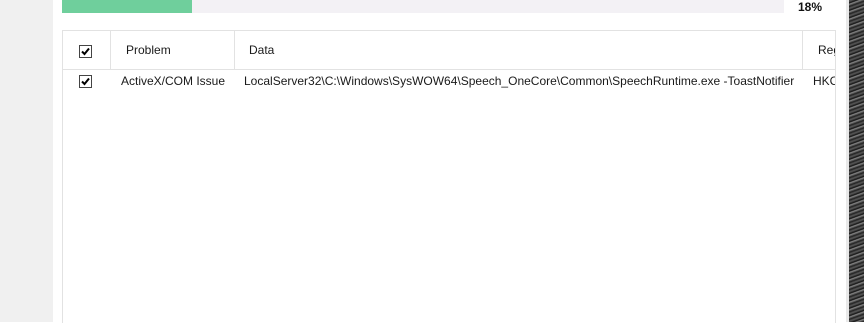 This screenshot has width=864, height=323. What do you see at coordinates (176, 50) in the screenshot?
I see `column-header-problem: Problem` at bounding box center [176, 50].